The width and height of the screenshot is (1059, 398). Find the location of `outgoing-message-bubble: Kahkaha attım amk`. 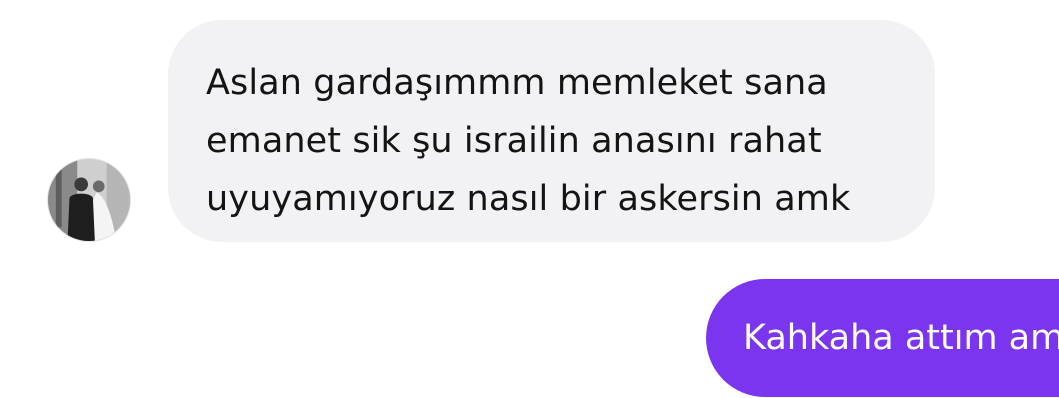

outgoing-message-bubble: Kahkaha attım amk is located at coordinates (882, 338).